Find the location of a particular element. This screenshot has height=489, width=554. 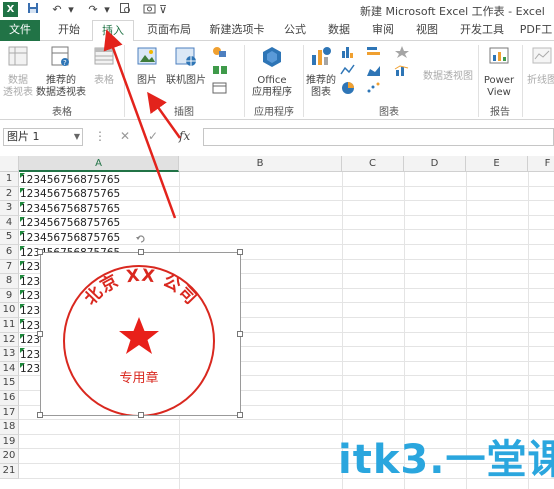

column-header-c: C is located at coordinates (373, 164).